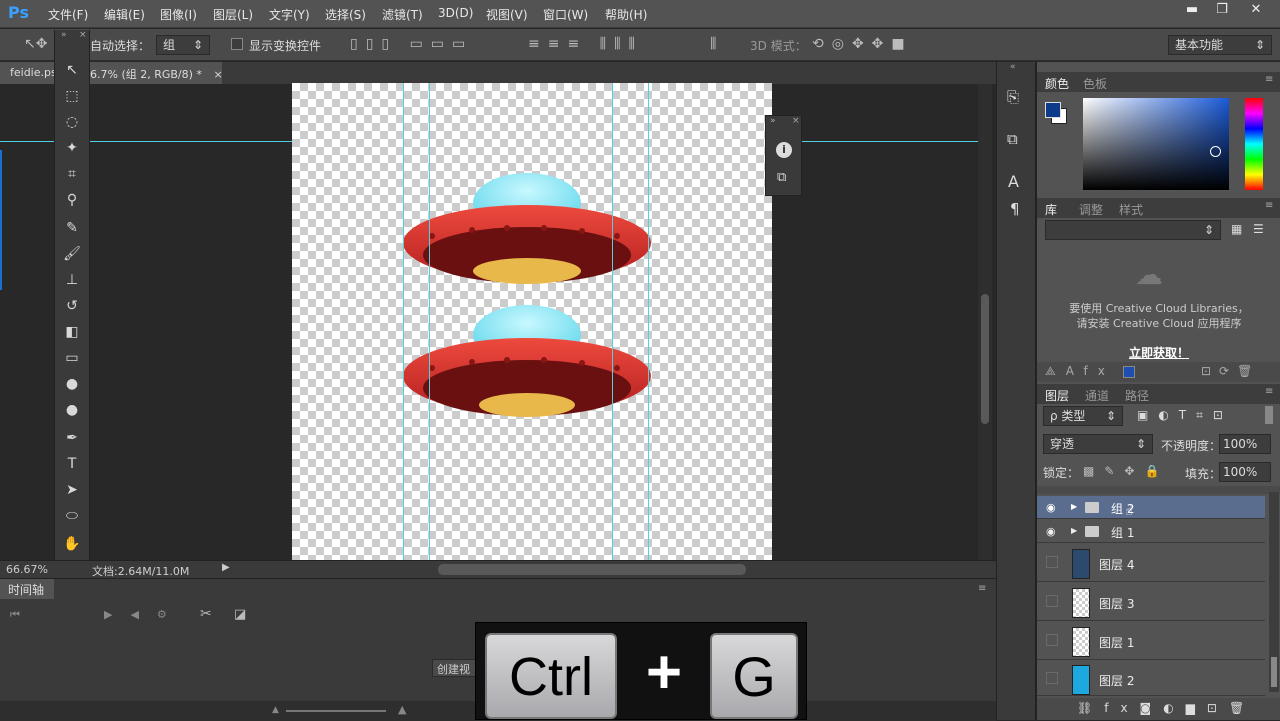 The width and height of the screenshot is (1280, 721). I want to click on collapse-icon: «, so click(1013, 67).